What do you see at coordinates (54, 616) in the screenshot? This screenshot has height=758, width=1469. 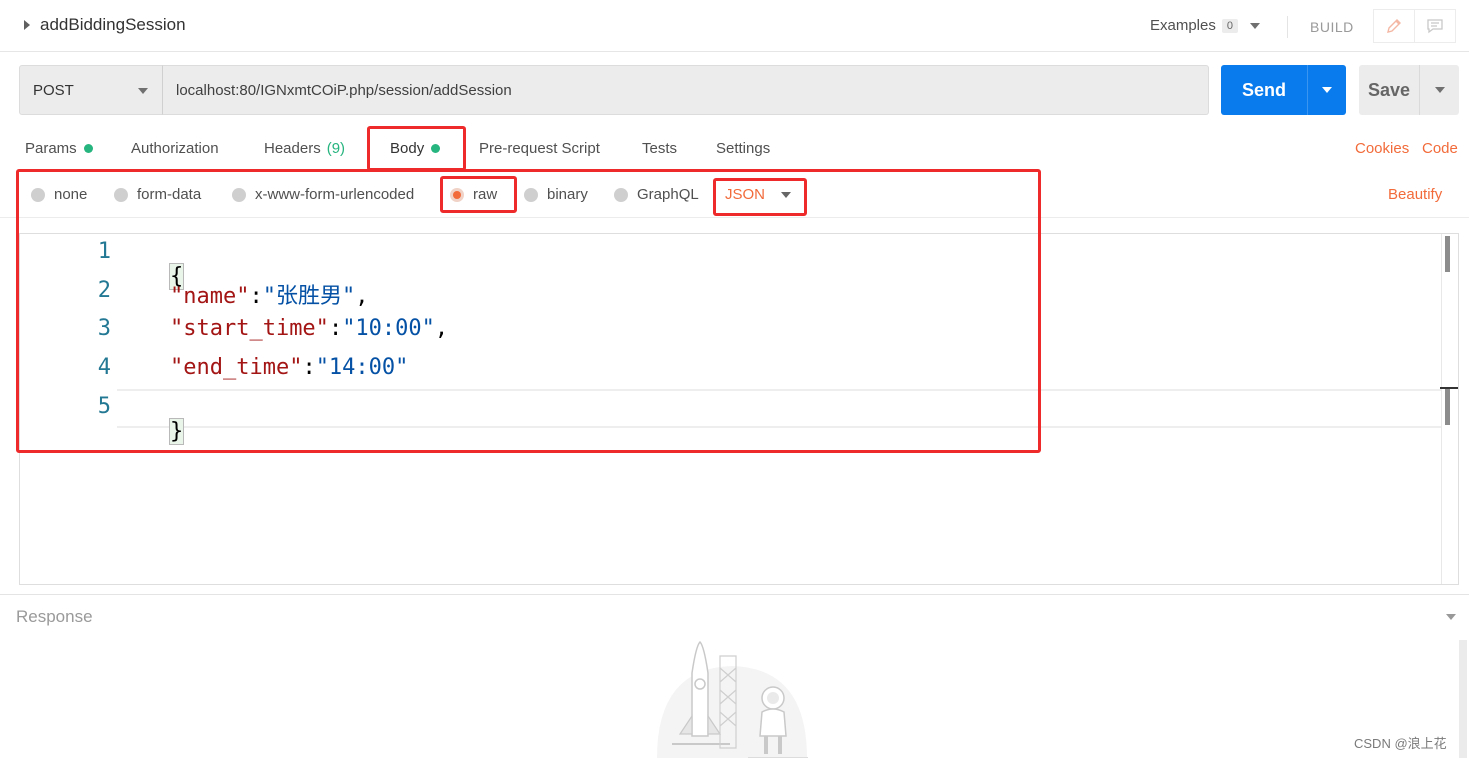 I see `response-label: Response` at bounding box center [54, 616].